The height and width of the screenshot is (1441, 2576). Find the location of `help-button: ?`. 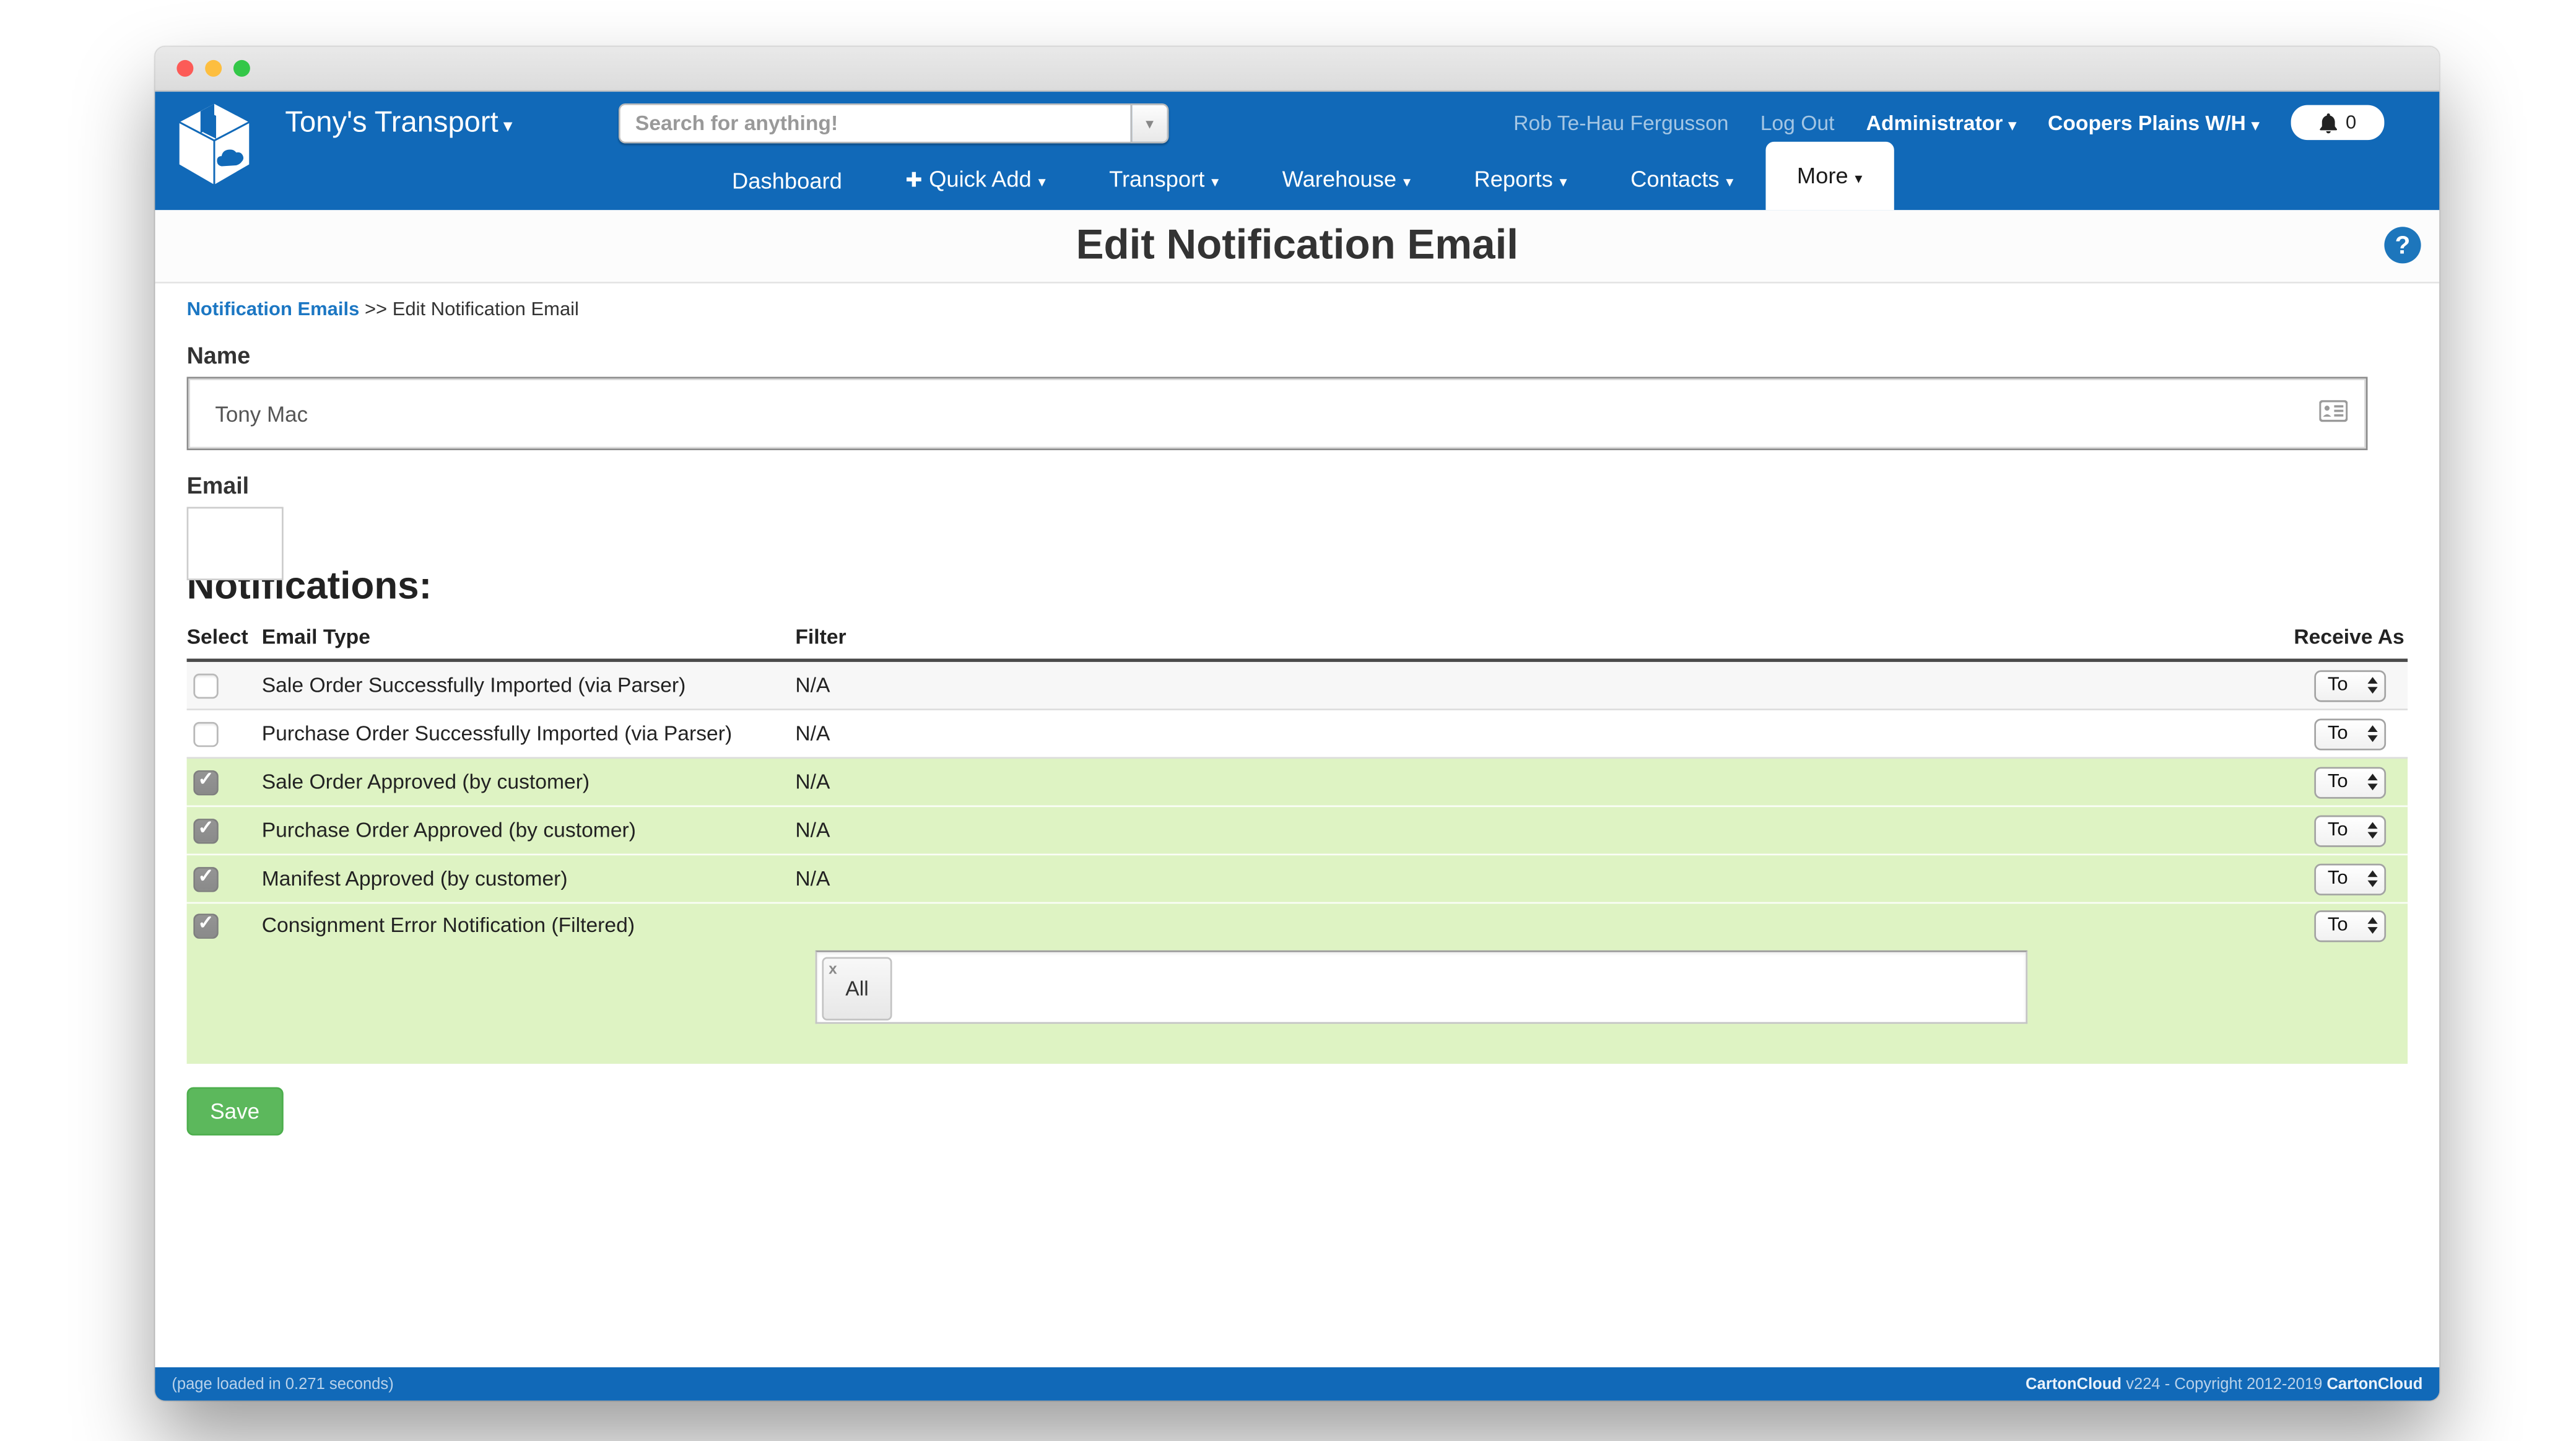

help-button: ? is located at coordinates (2402, 245).